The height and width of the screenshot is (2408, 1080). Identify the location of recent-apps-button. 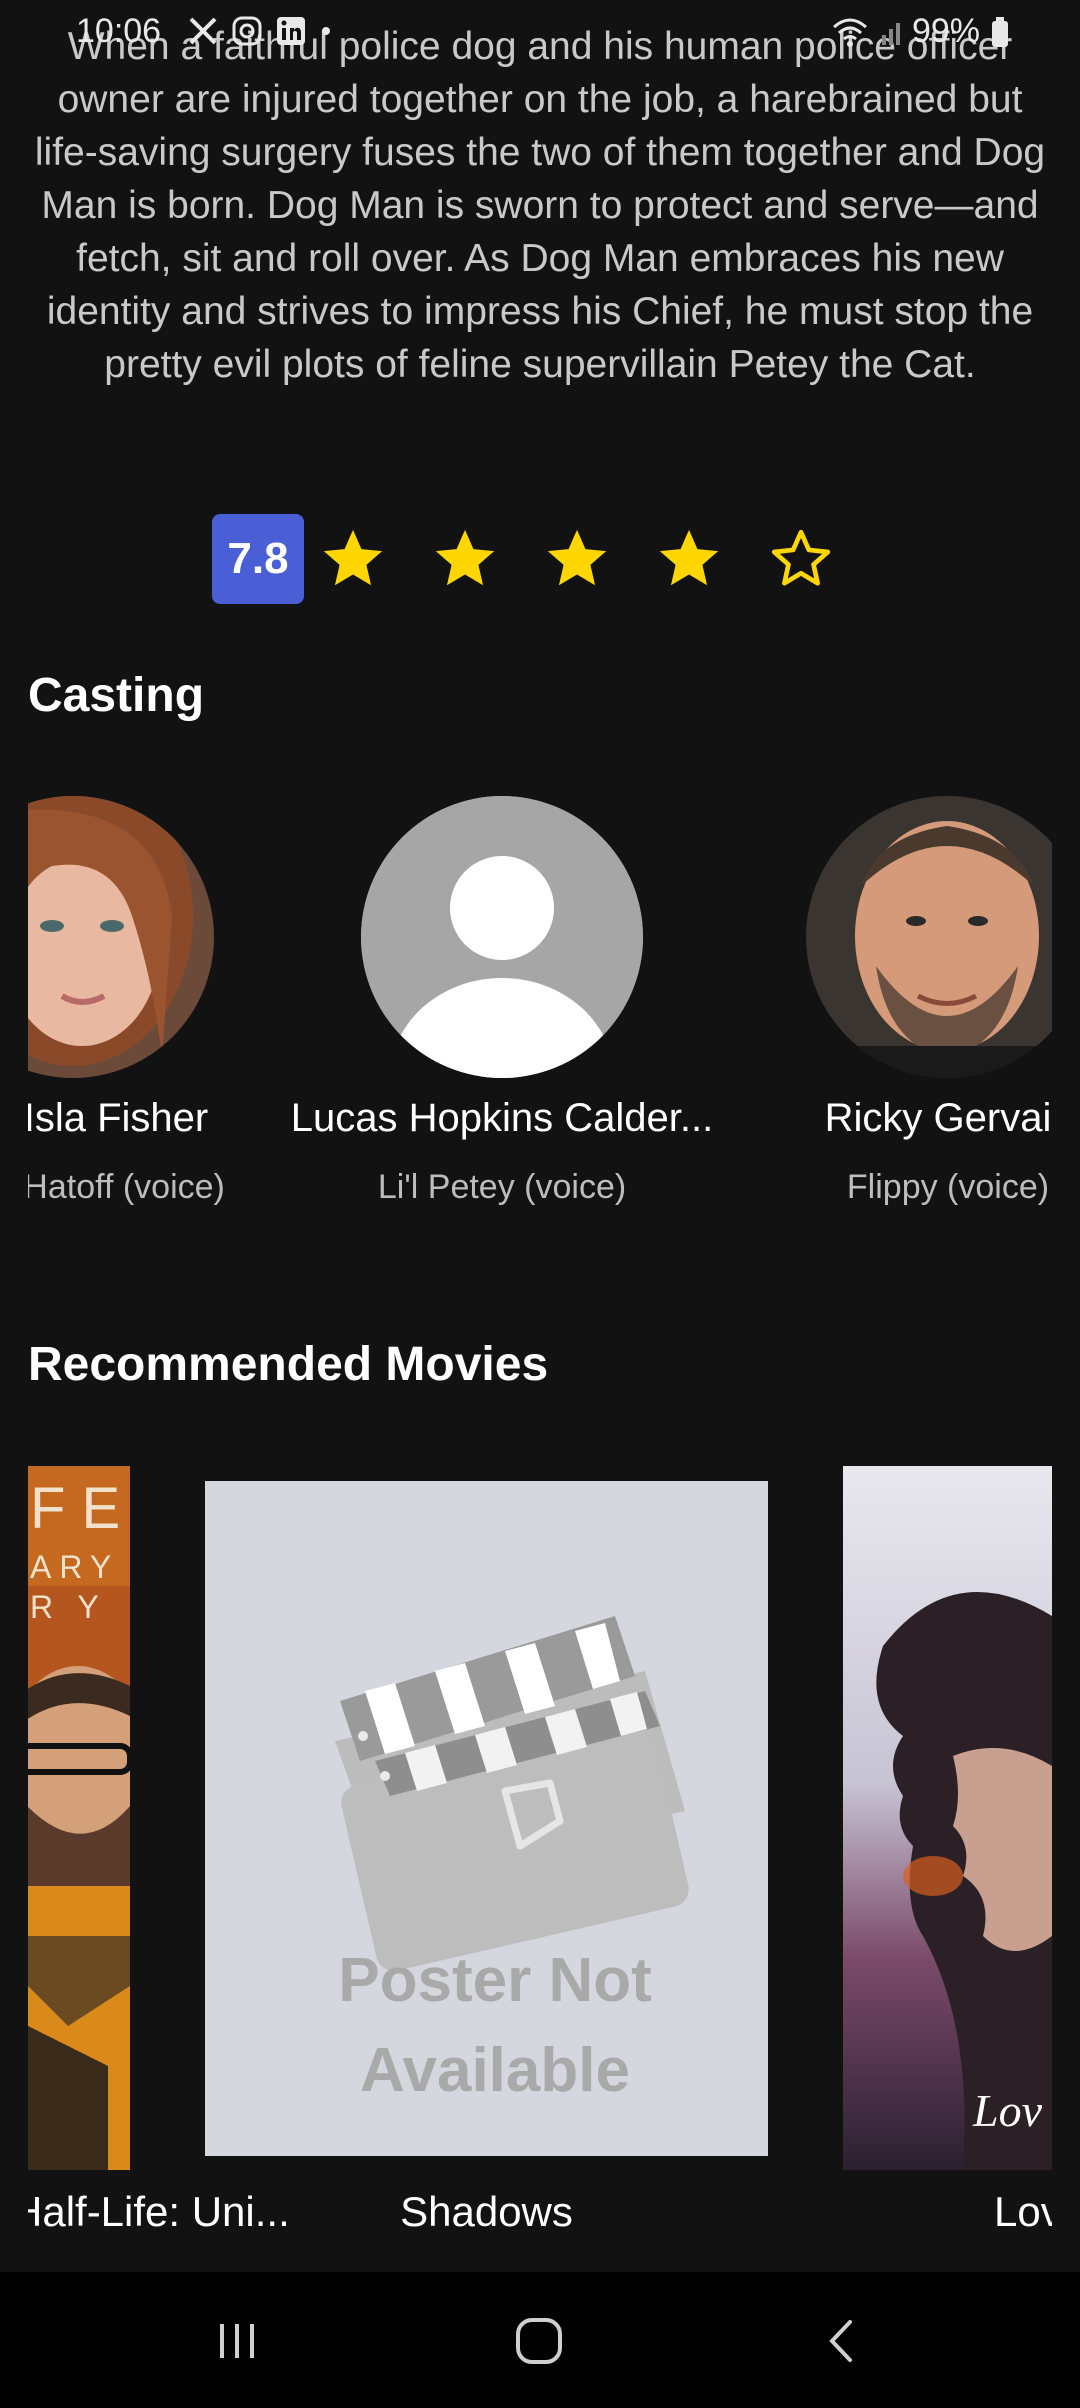
(237, 2341).